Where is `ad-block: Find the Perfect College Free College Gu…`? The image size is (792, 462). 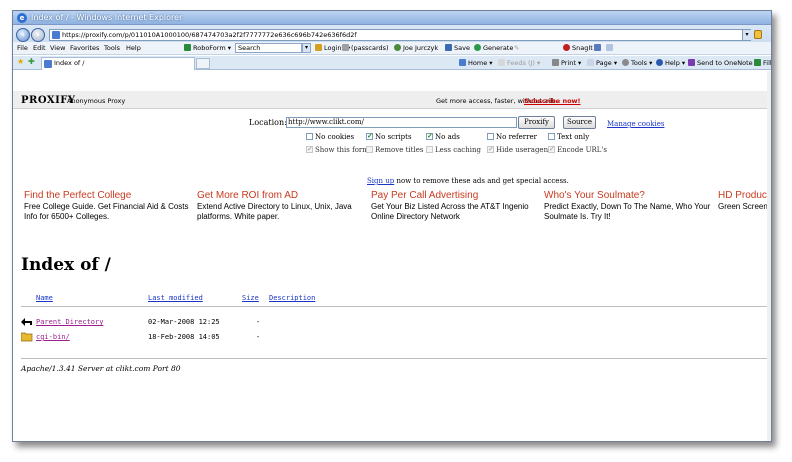
ad-block: Find the Perfect College Free College Gu… is located at coordinates (109, 206).